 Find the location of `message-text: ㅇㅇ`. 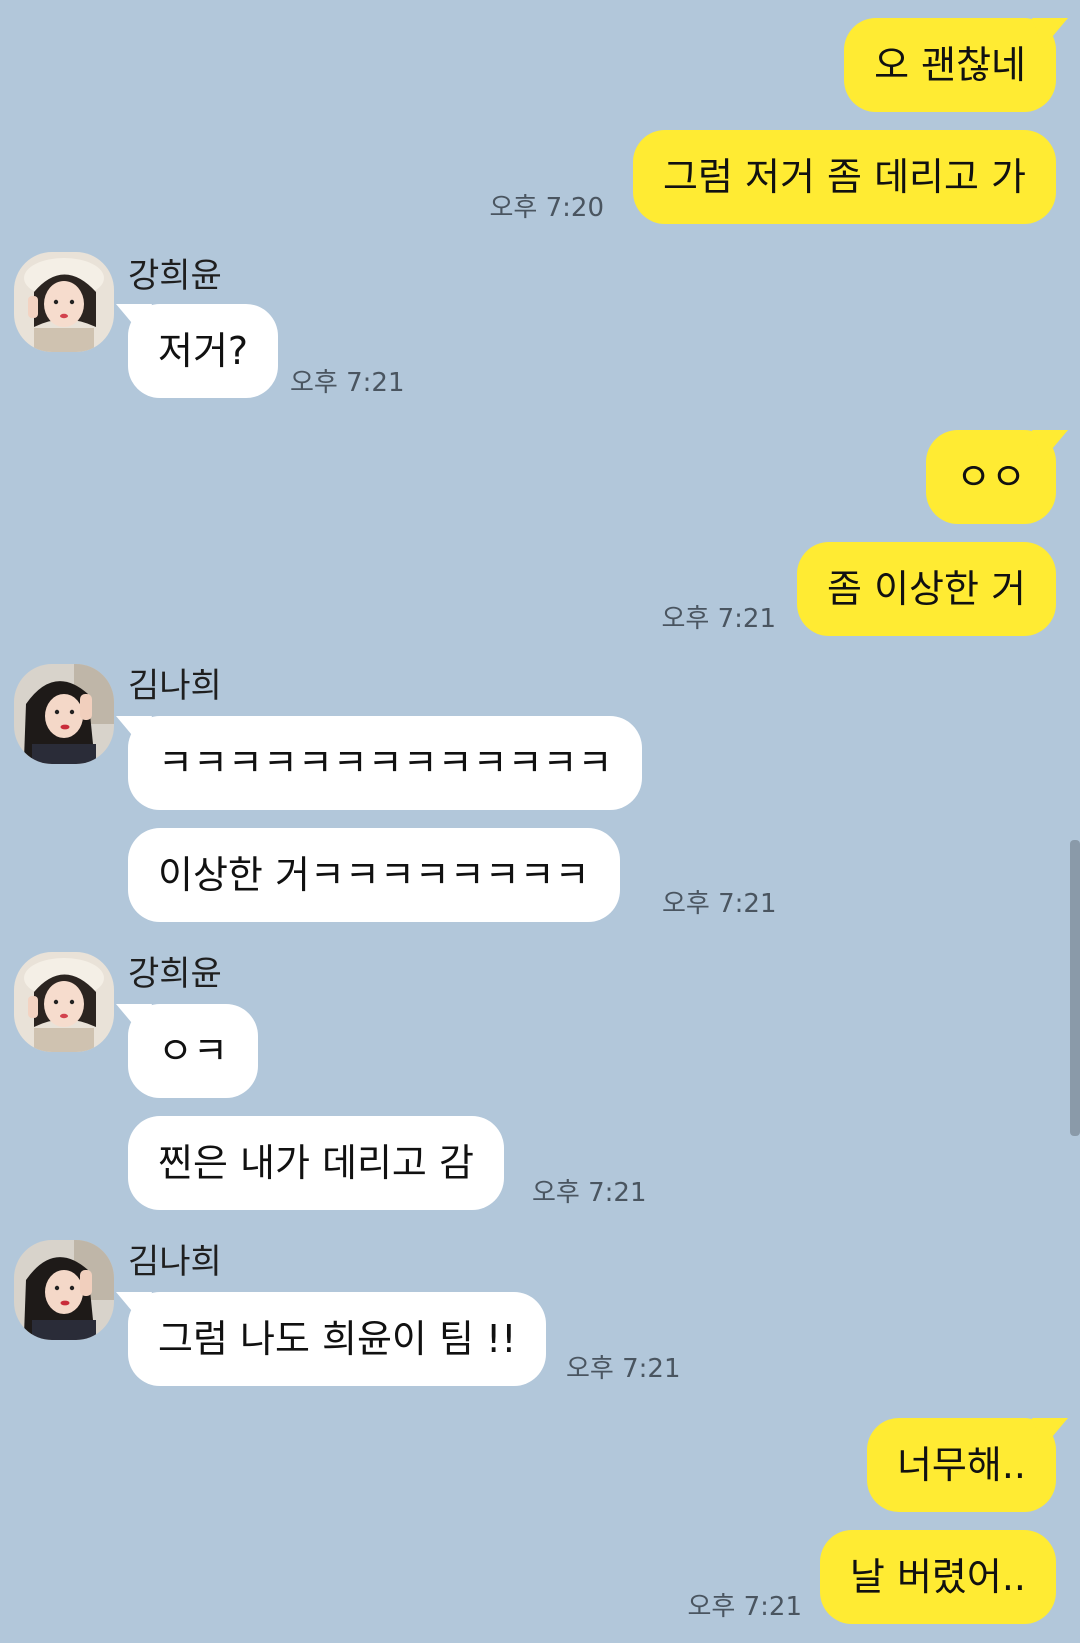

message-text: ㅇㅇ is located at coordinates (991, 477).